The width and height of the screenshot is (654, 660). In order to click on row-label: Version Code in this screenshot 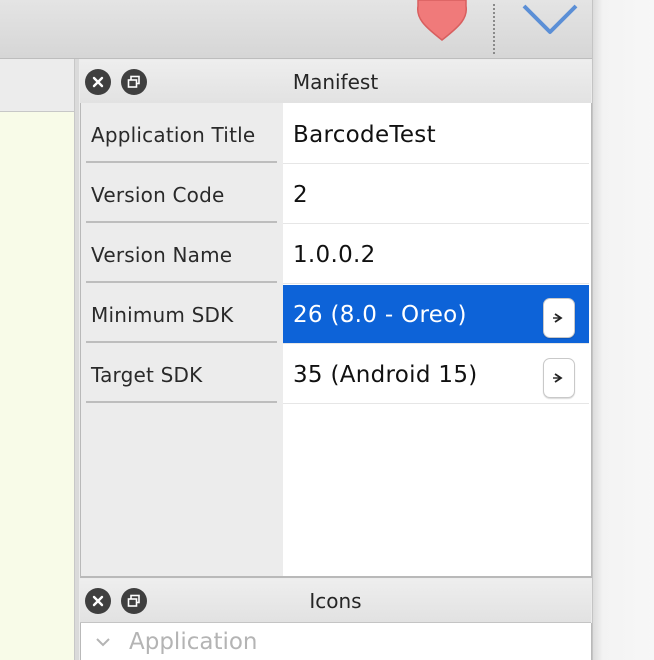, I will do `click(181, 194)`.